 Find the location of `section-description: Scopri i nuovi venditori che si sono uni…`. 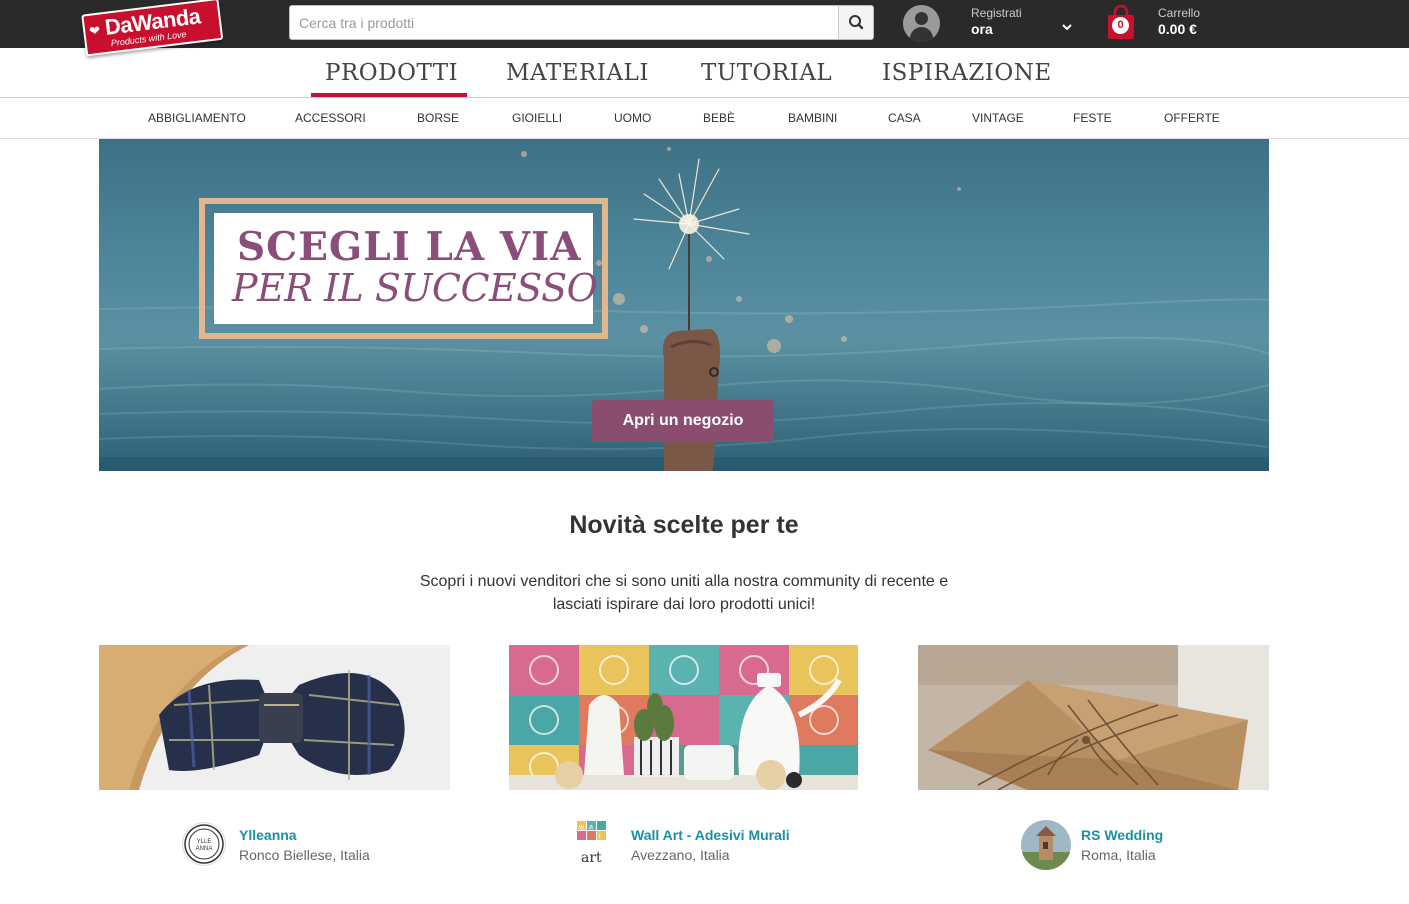

section-description: Scopri i nuovi venditori che si sono uni… is located at coordinates (684, 593).